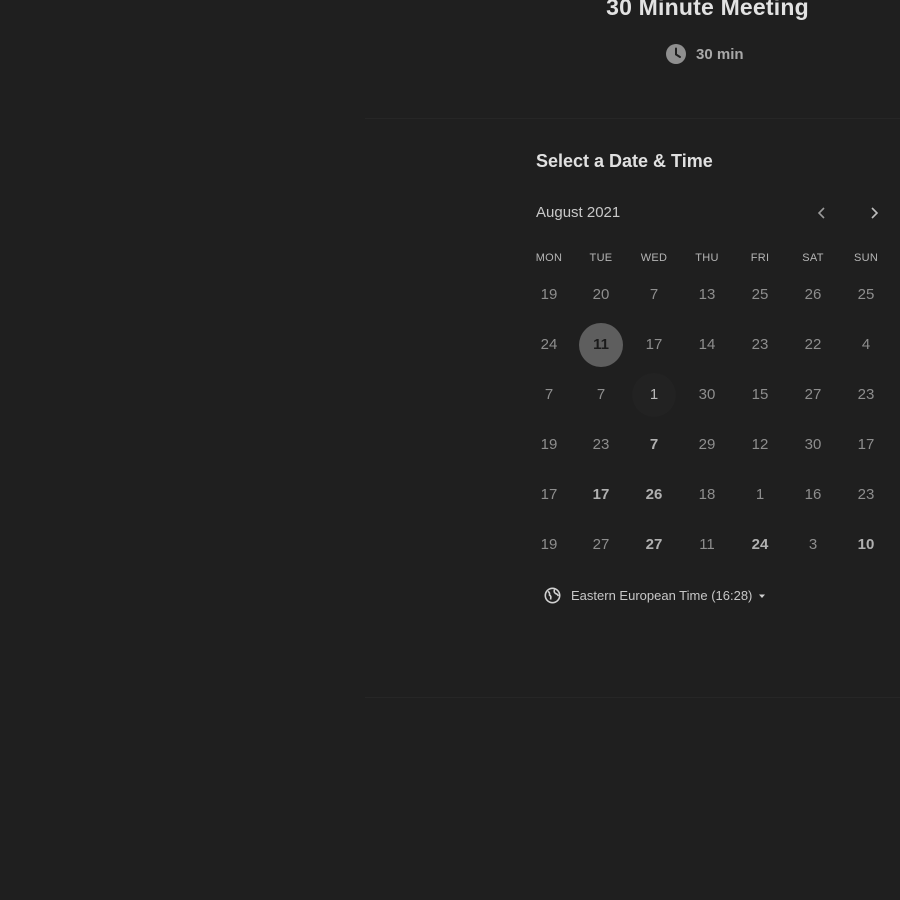 Image resolution: width=900 pixels, height=900 pixels. I want to click on calendar-day: 11, so click(707, 544).